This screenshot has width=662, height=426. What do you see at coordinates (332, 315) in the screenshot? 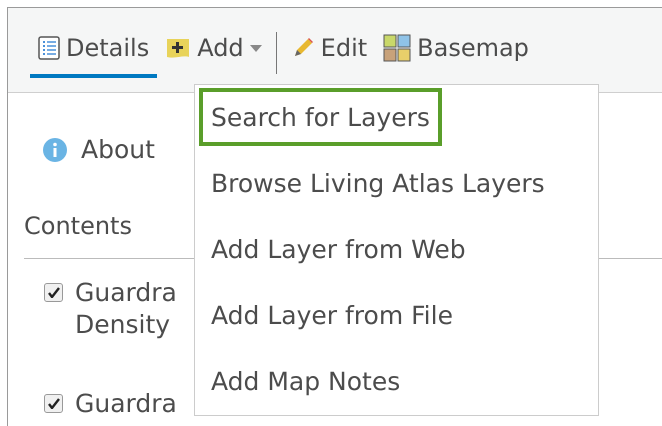
I see `menu-item: Add Layer from File` at bounding box center [332, 315].